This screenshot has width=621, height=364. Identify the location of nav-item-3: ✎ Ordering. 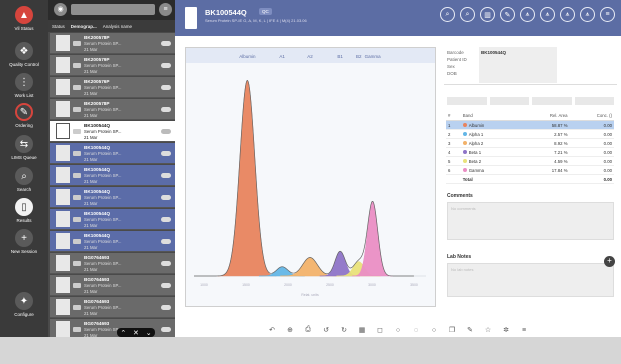
(24, 115).